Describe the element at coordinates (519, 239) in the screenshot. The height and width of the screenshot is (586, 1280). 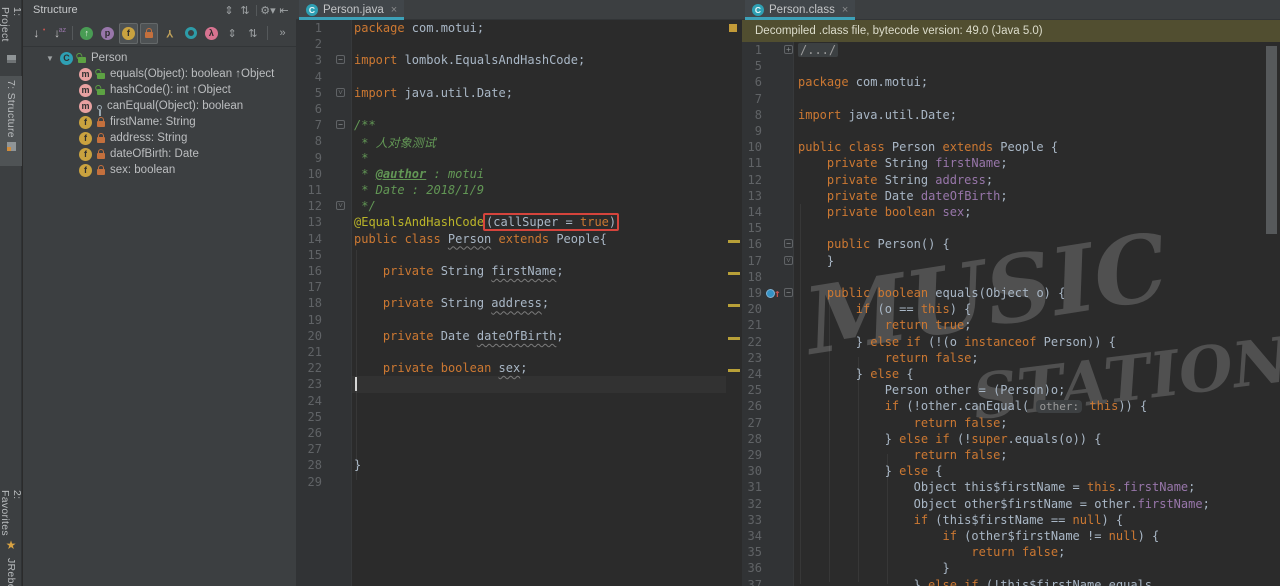
I see `code-line: 14 public class Person extends People{` at that location.